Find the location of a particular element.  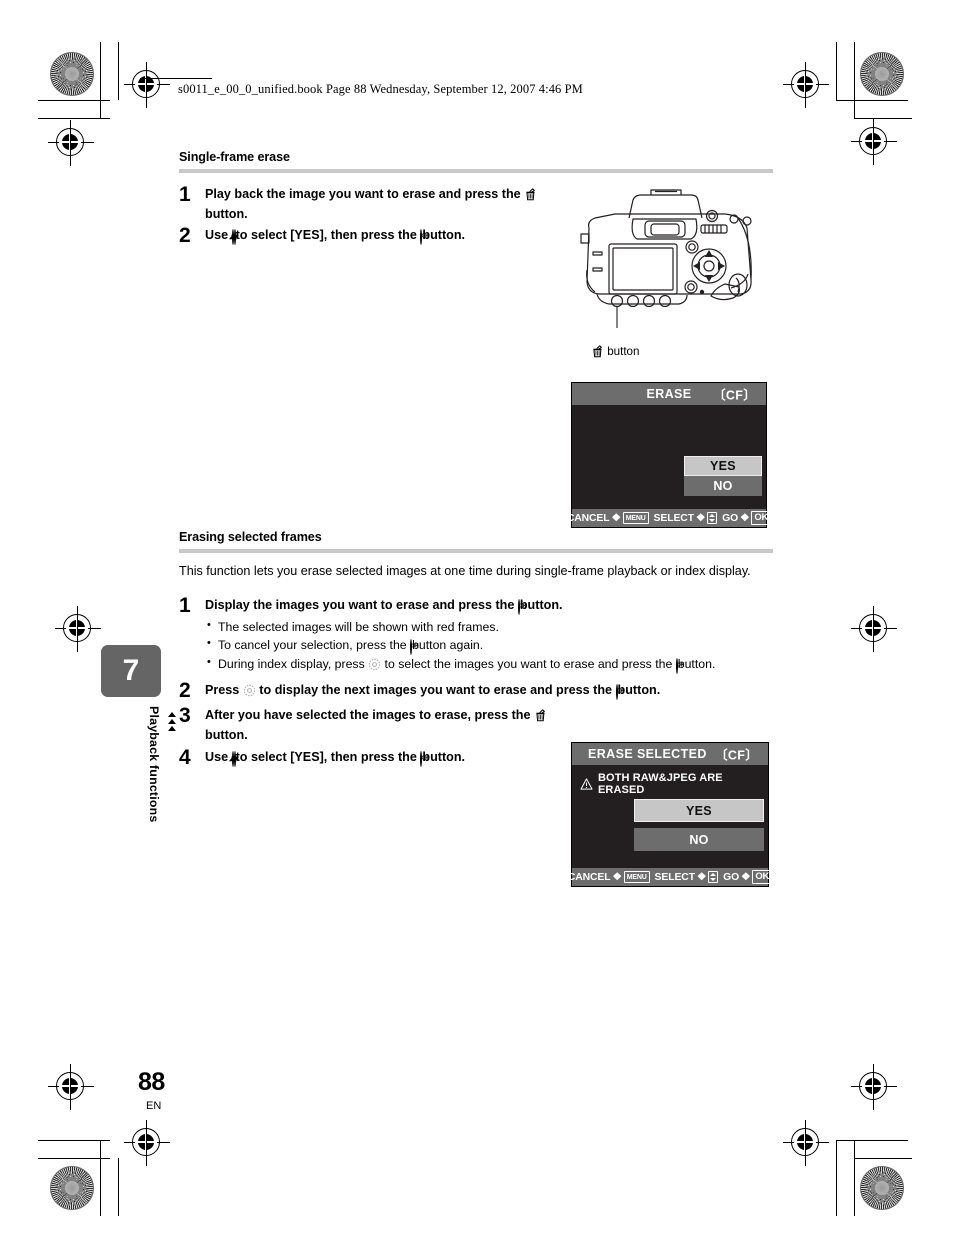

lcd-title-bar: ERASE SELECTED 〔CF〕 is located at coordinates (670, 754).